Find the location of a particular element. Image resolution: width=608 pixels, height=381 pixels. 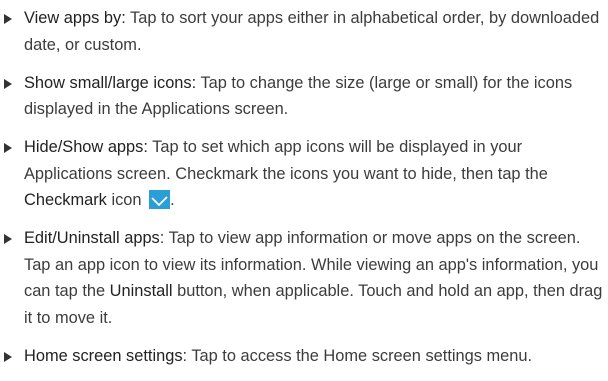

item-term: View apps by: is located at coordinates (75, 18).